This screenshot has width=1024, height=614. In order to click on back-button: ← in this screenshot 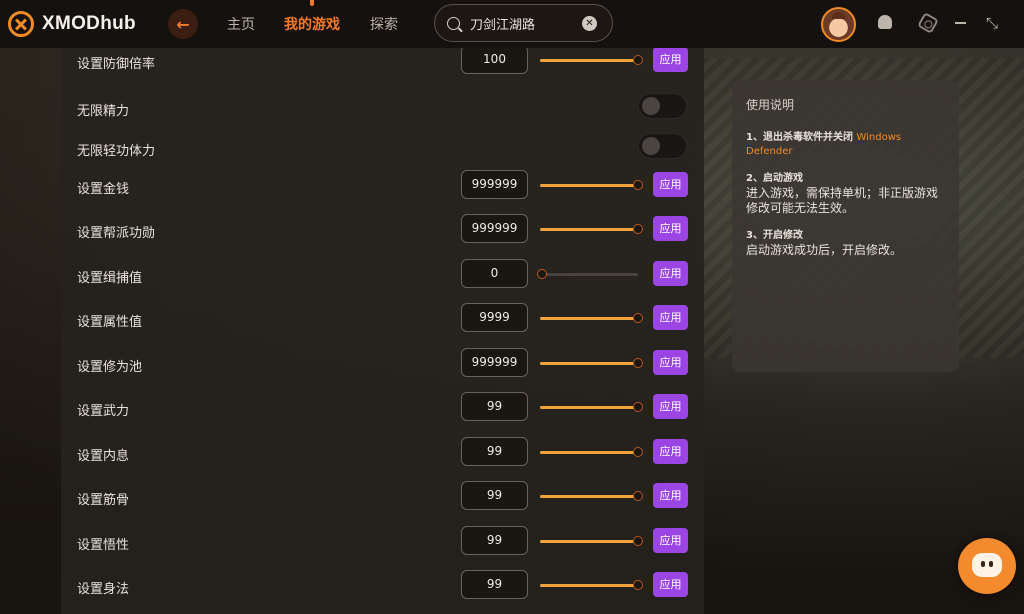, I will do `click(183, 24)`.